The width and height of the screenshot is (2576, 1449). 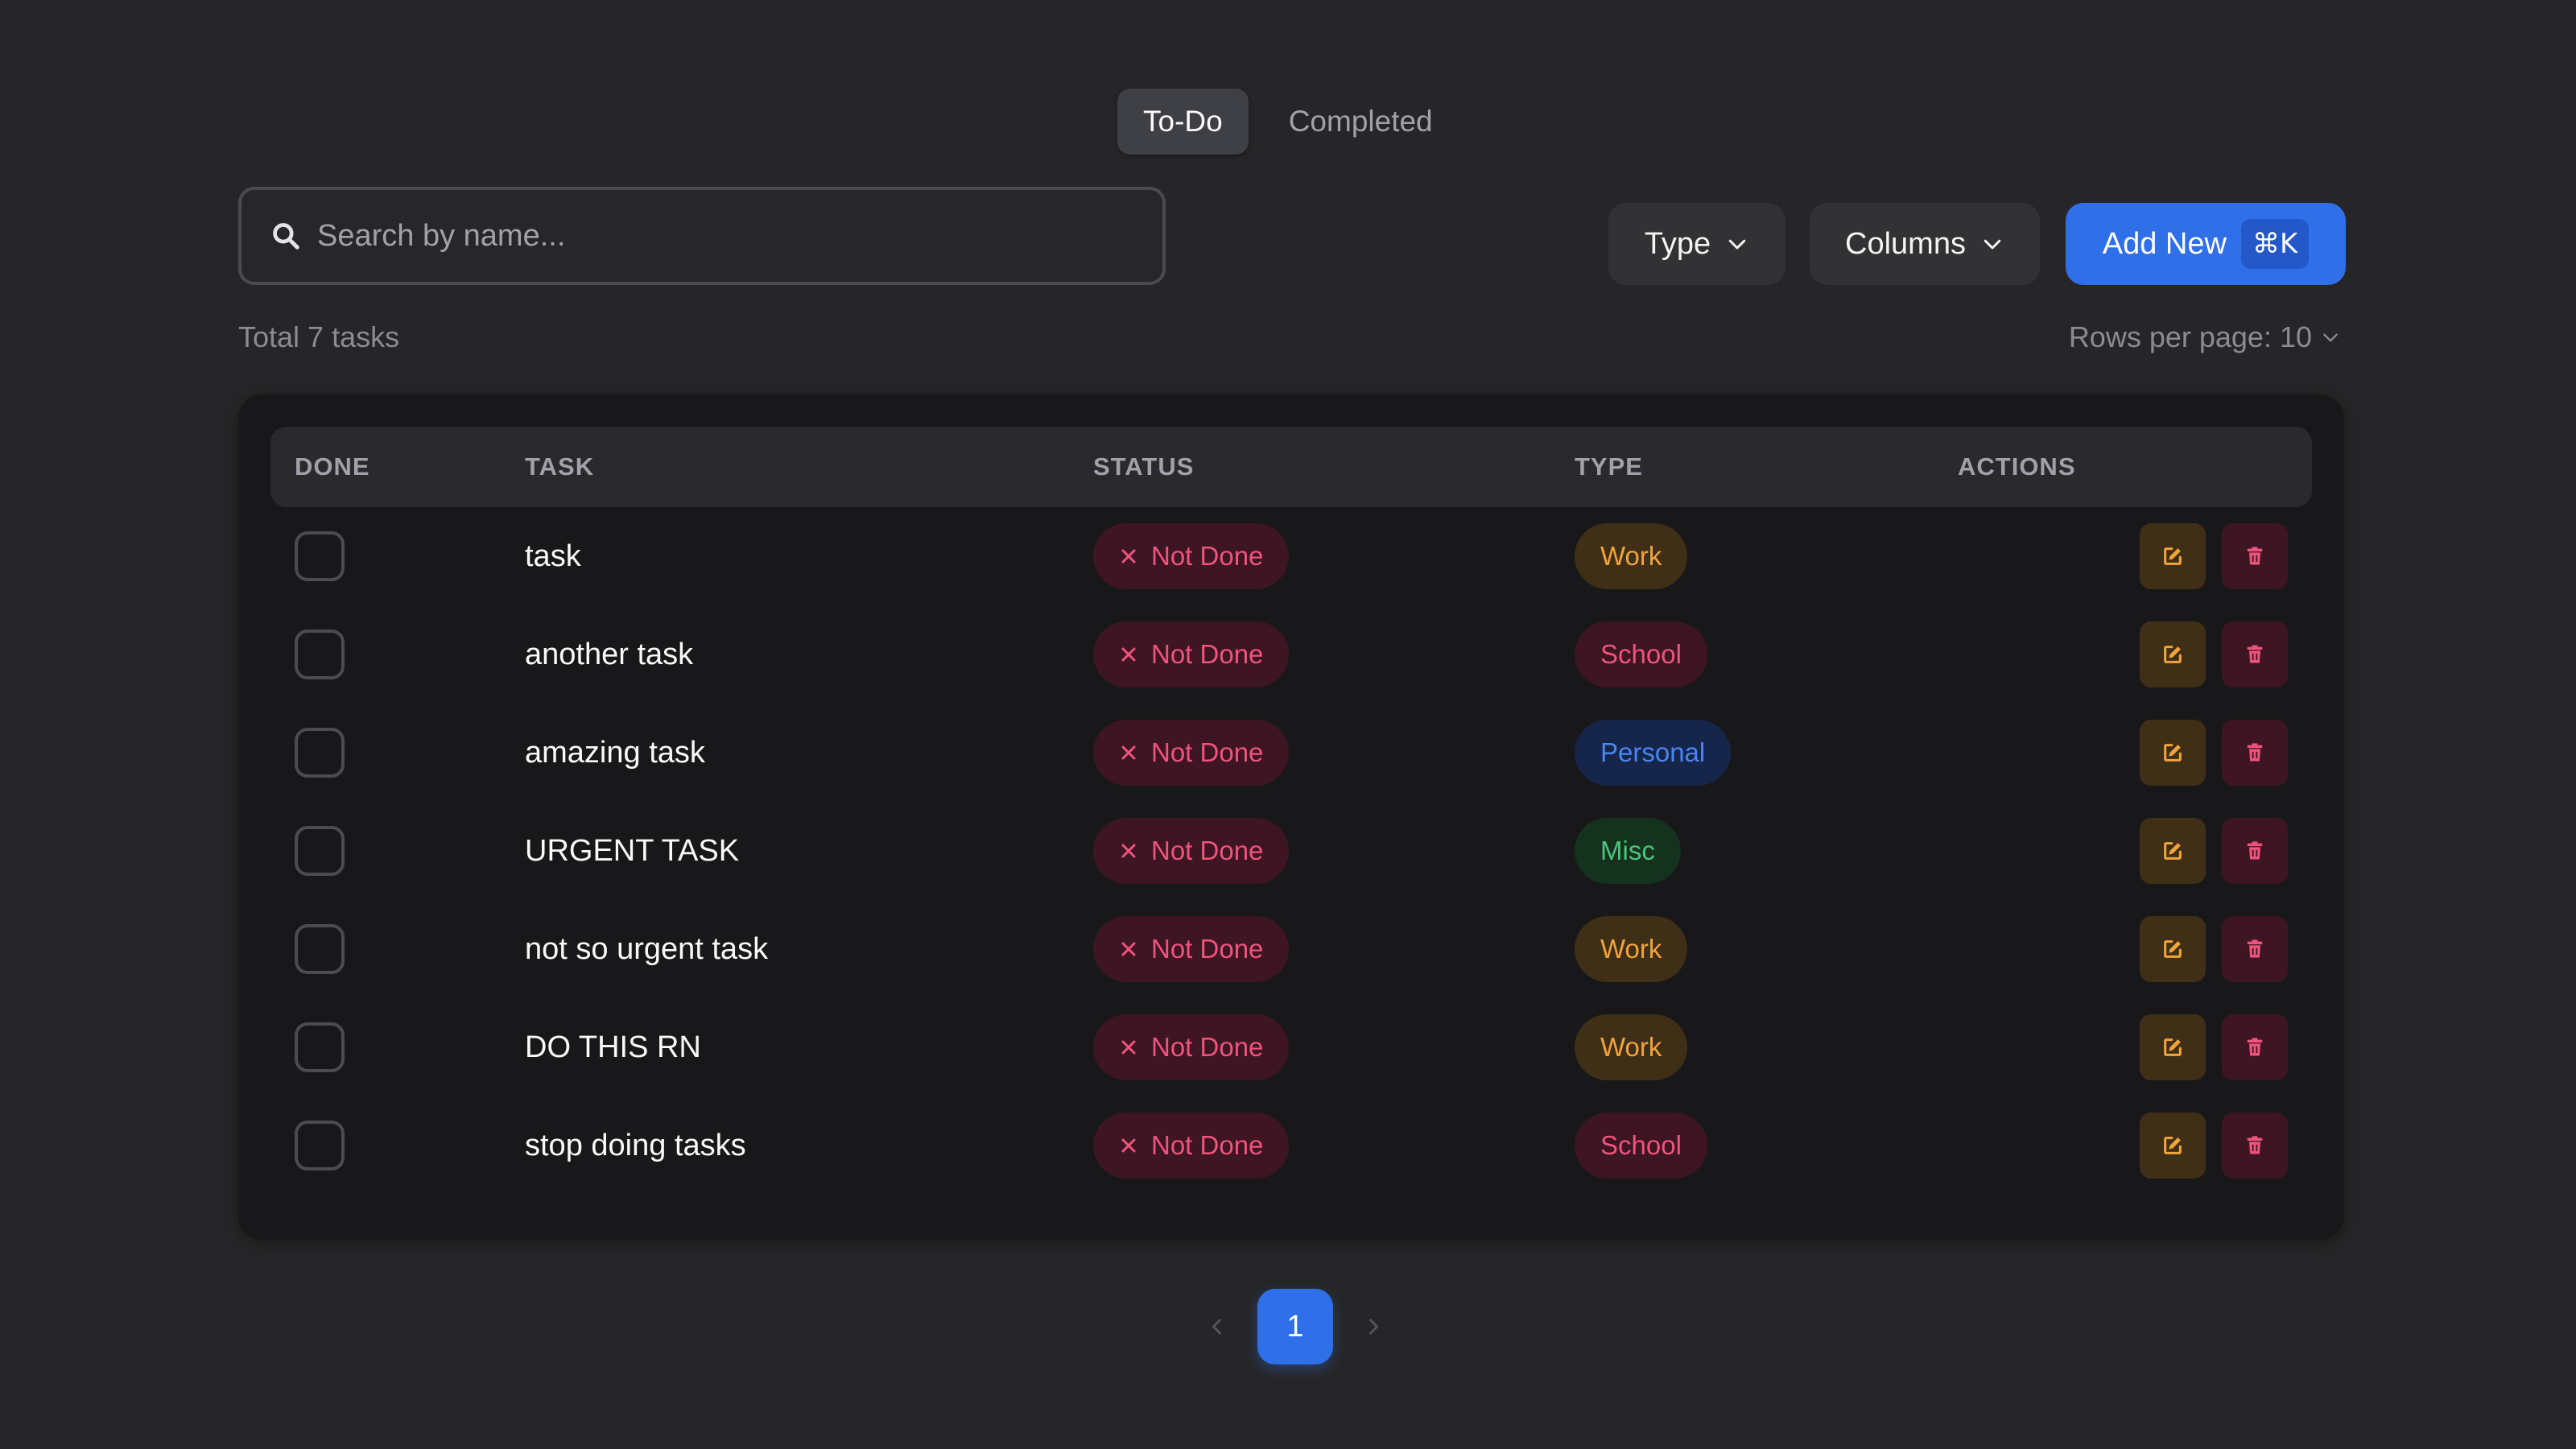 I want to click on table-row: not so urgent task Not Done Work, so click(x=1291, y=949).